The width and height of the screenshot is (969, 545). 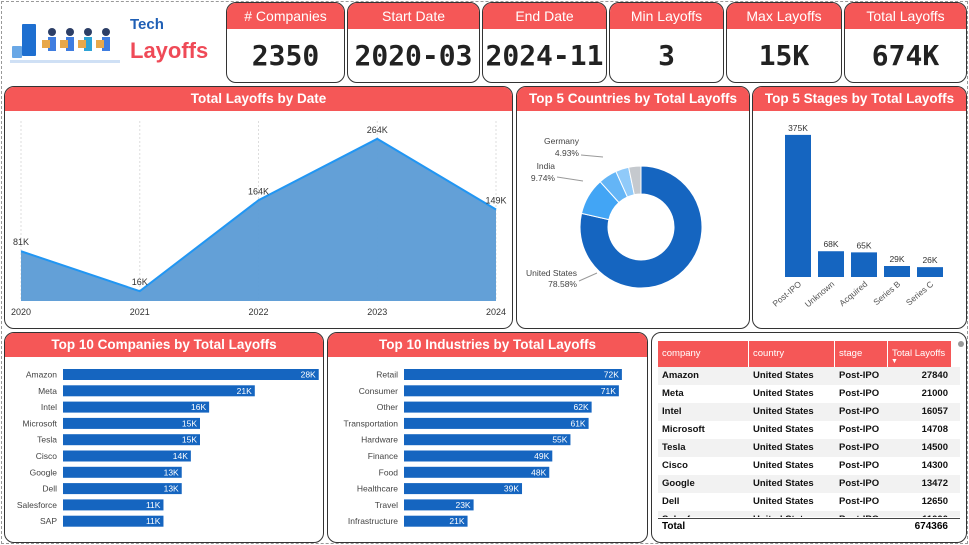 What do you see at coordinates (544, 55) in the screenshot?
I see `kpi-value: 2024-11` at bounding box center [544, 55].